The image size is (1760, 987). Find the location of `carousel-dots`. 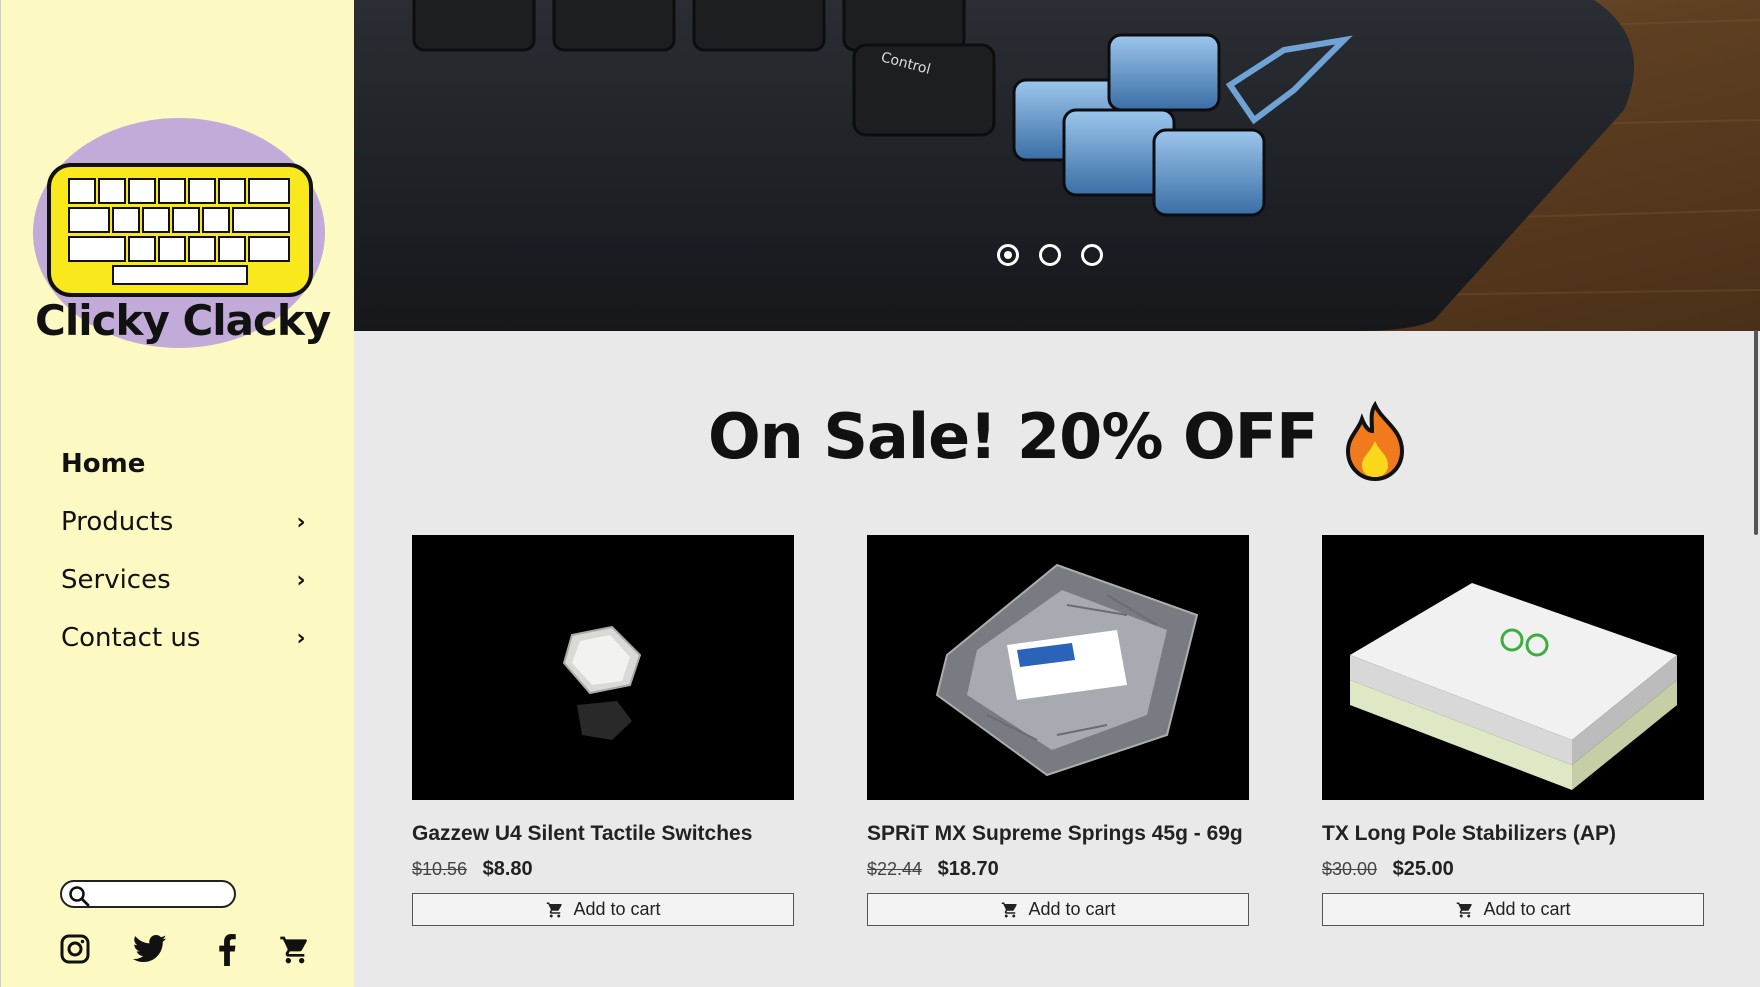

carousel-dots is located at coordinates (1050, 255).